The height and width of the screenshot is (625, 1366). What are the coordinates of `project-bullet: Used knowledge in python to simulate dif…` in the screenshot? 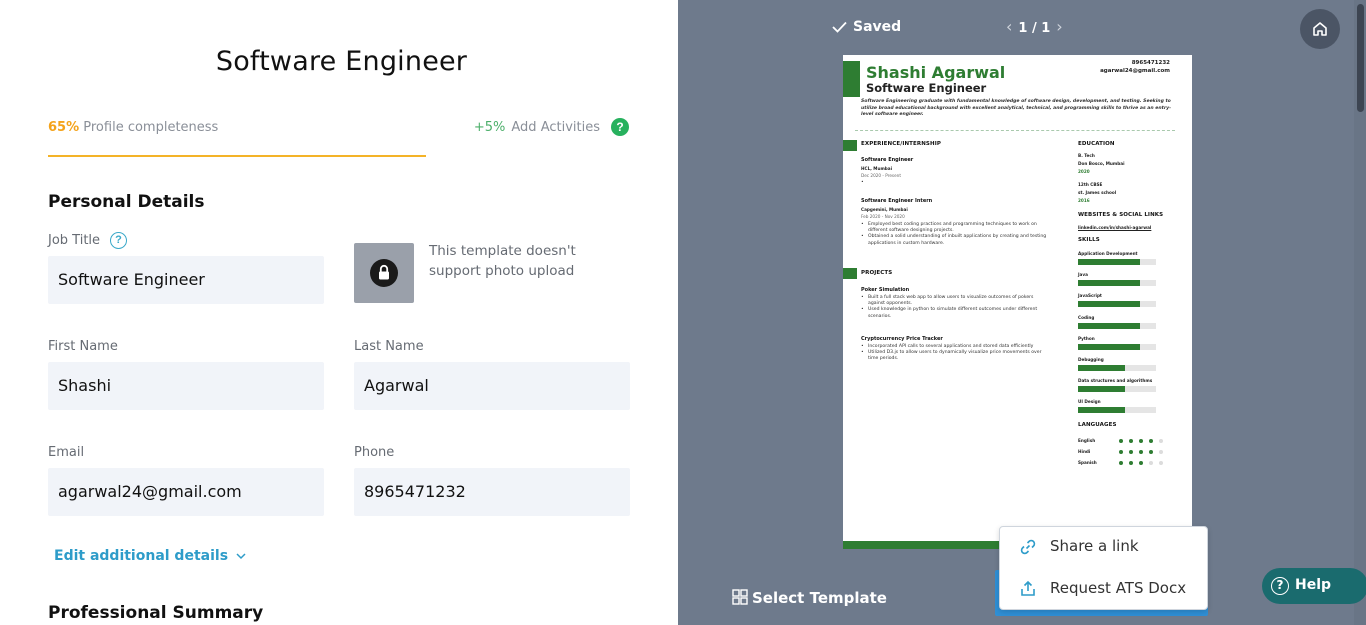 It's located at (955, 313).